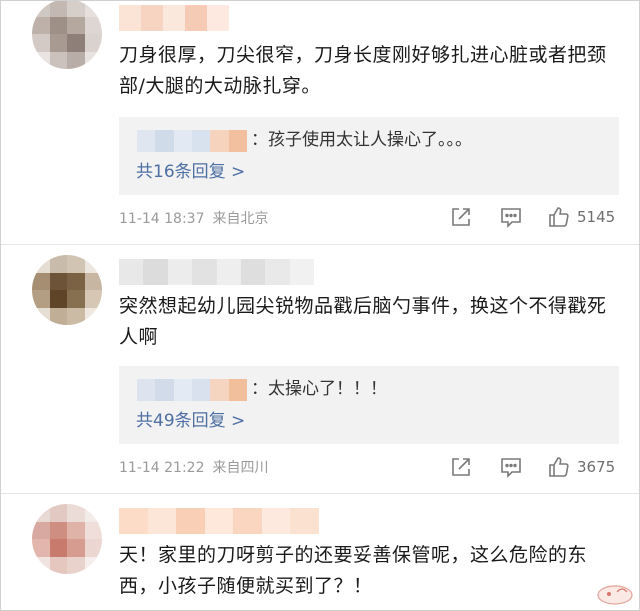  Describe the element at coordinates (162, 219) in the screenshot. I see `timestamp: 11-14 18:37` at that location.